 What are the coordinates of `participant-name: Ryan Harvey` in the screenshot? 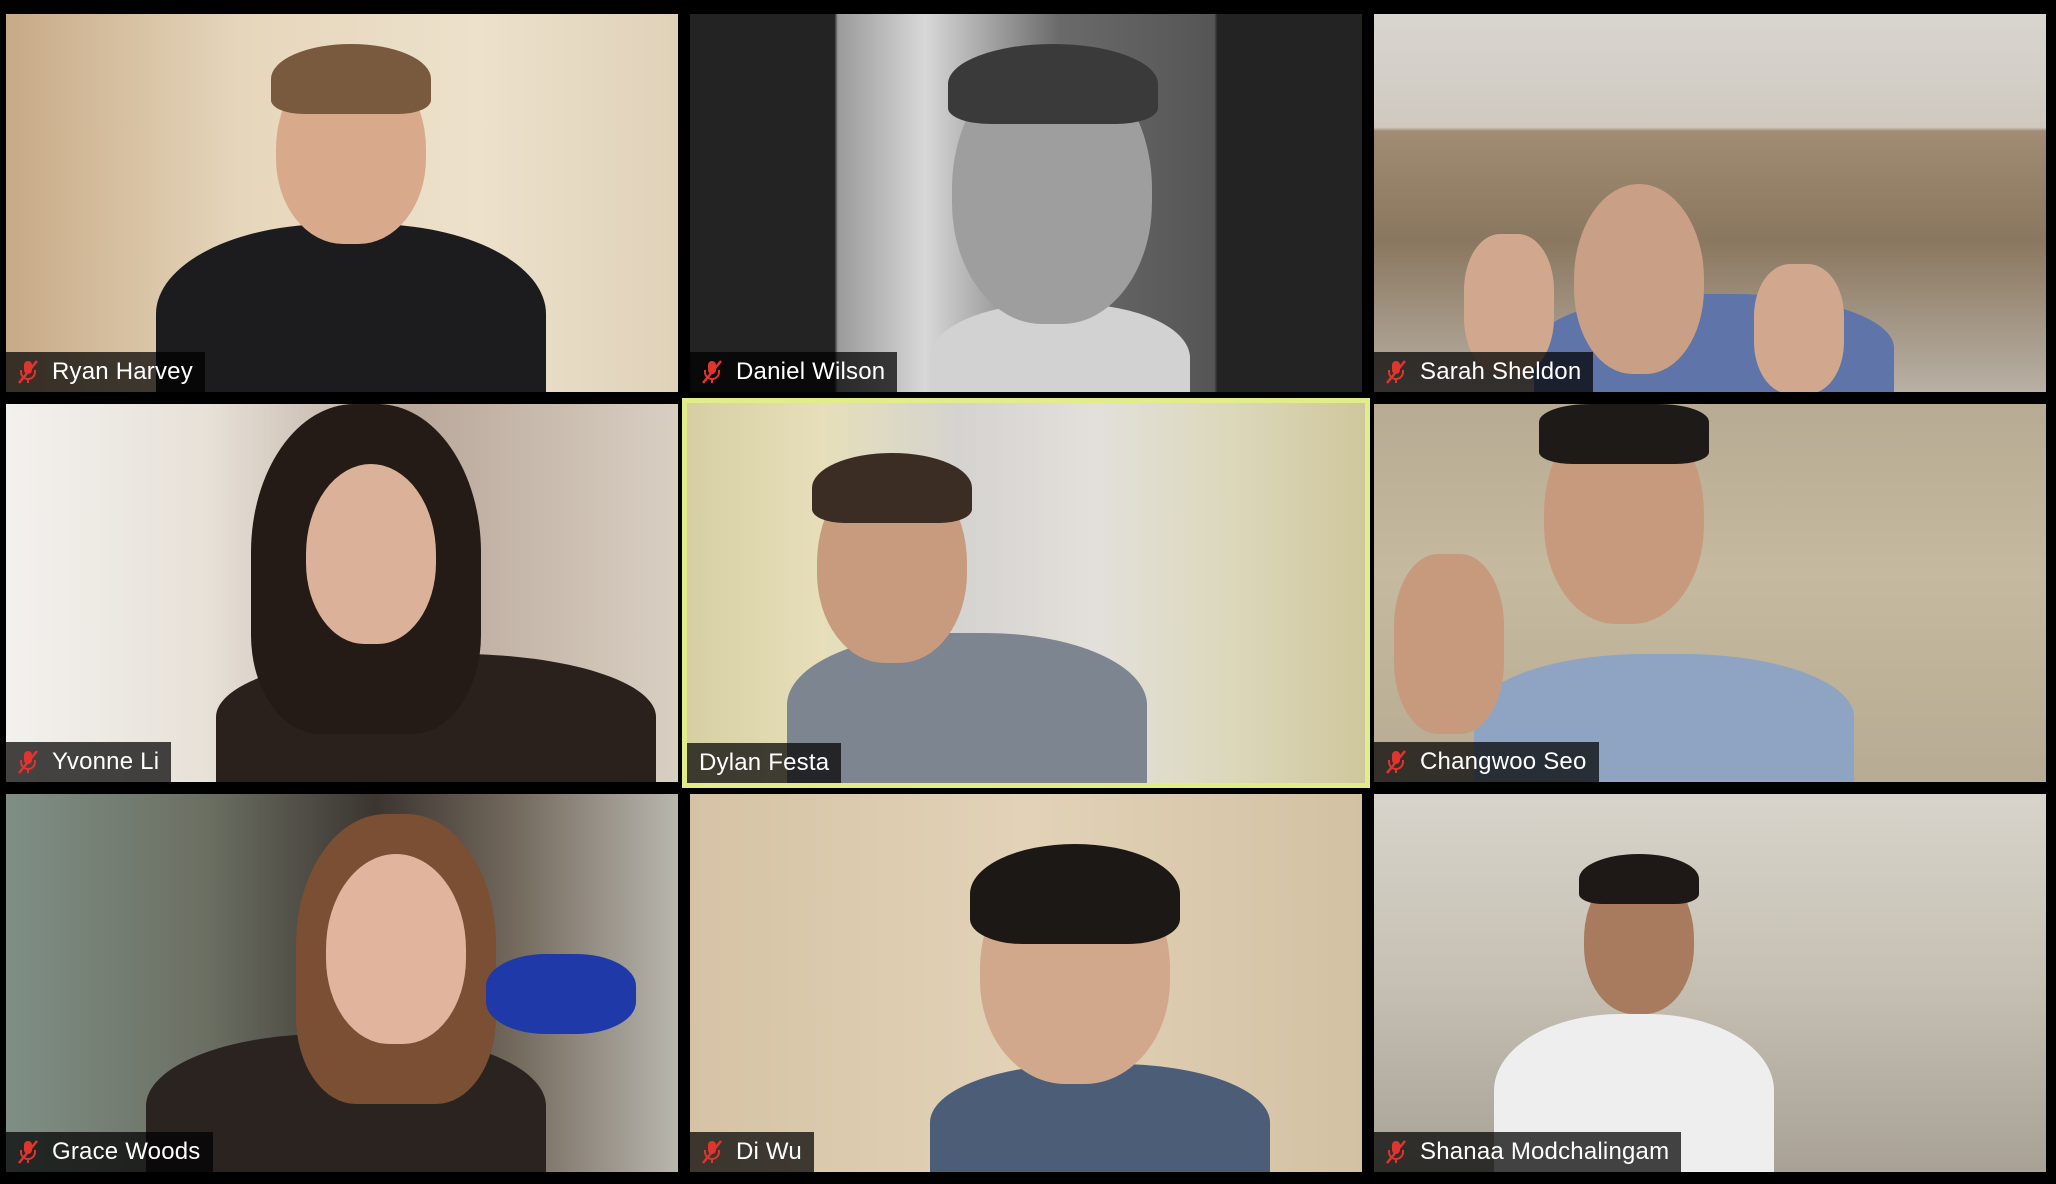 It's located at (122, 371).